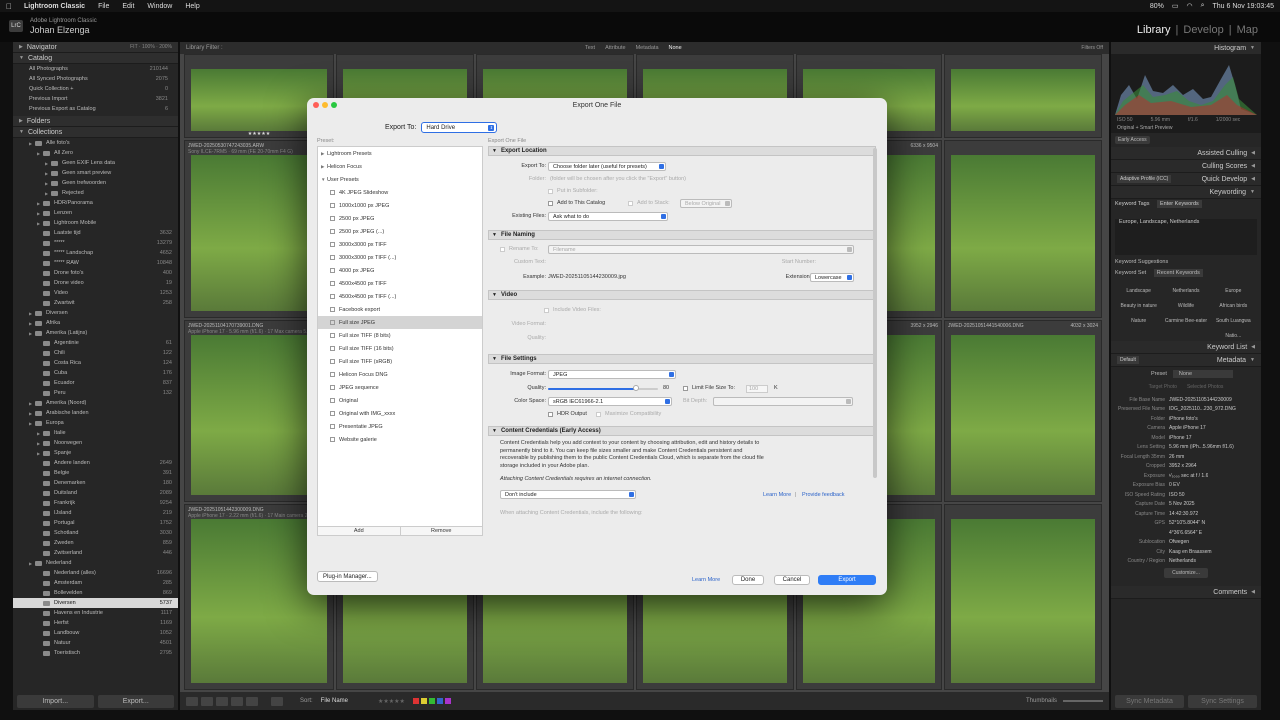  What do you see at coordinates (550, 191) in the screenshot?
I see `subfolder-checkbox` at bounding box center [550, 191].